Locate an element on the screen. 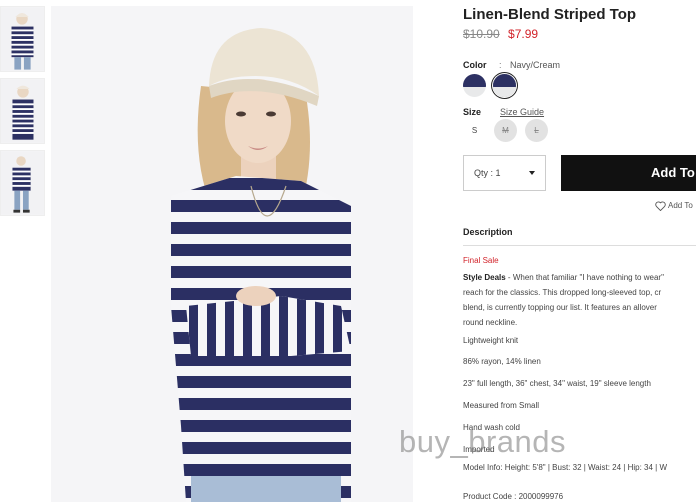 This screenshot has height=502, width=696. size-guide-link: Size Guide is located at coordinates (522, 112).